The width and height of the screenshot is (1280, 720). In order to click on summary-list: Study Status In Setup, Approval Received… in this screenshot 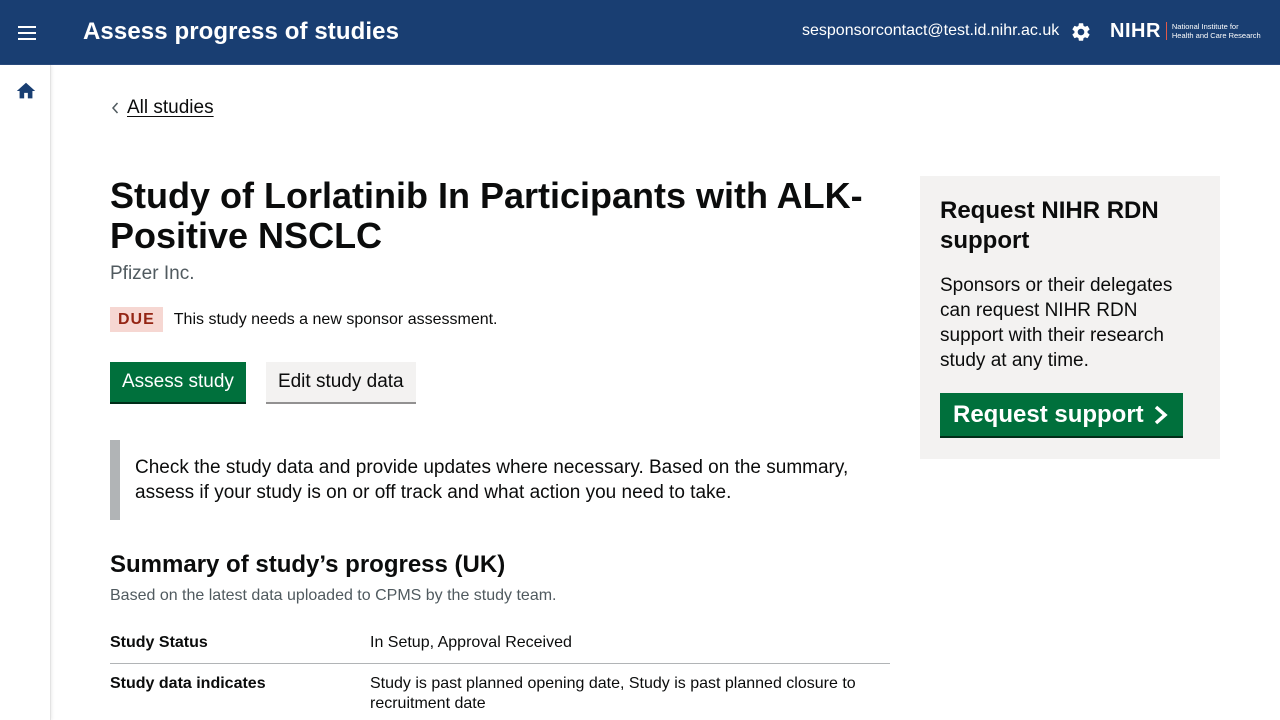, I will do `click(500, 671)`.